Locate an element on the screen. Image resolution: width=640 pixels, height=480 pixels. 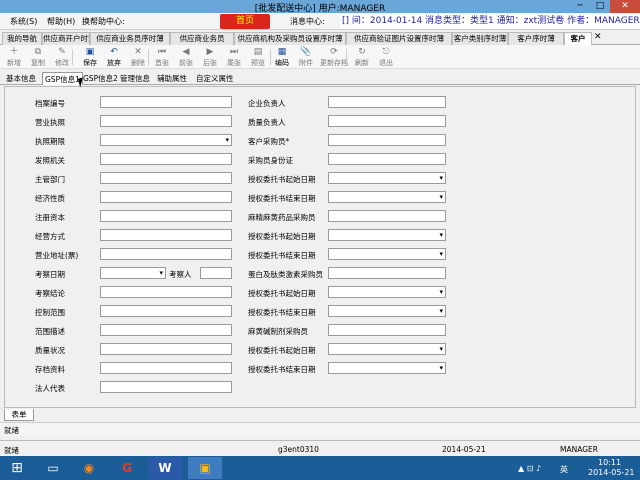
toolbar-button-1: ⧉ 复制 is located at coordinates (38, 57).